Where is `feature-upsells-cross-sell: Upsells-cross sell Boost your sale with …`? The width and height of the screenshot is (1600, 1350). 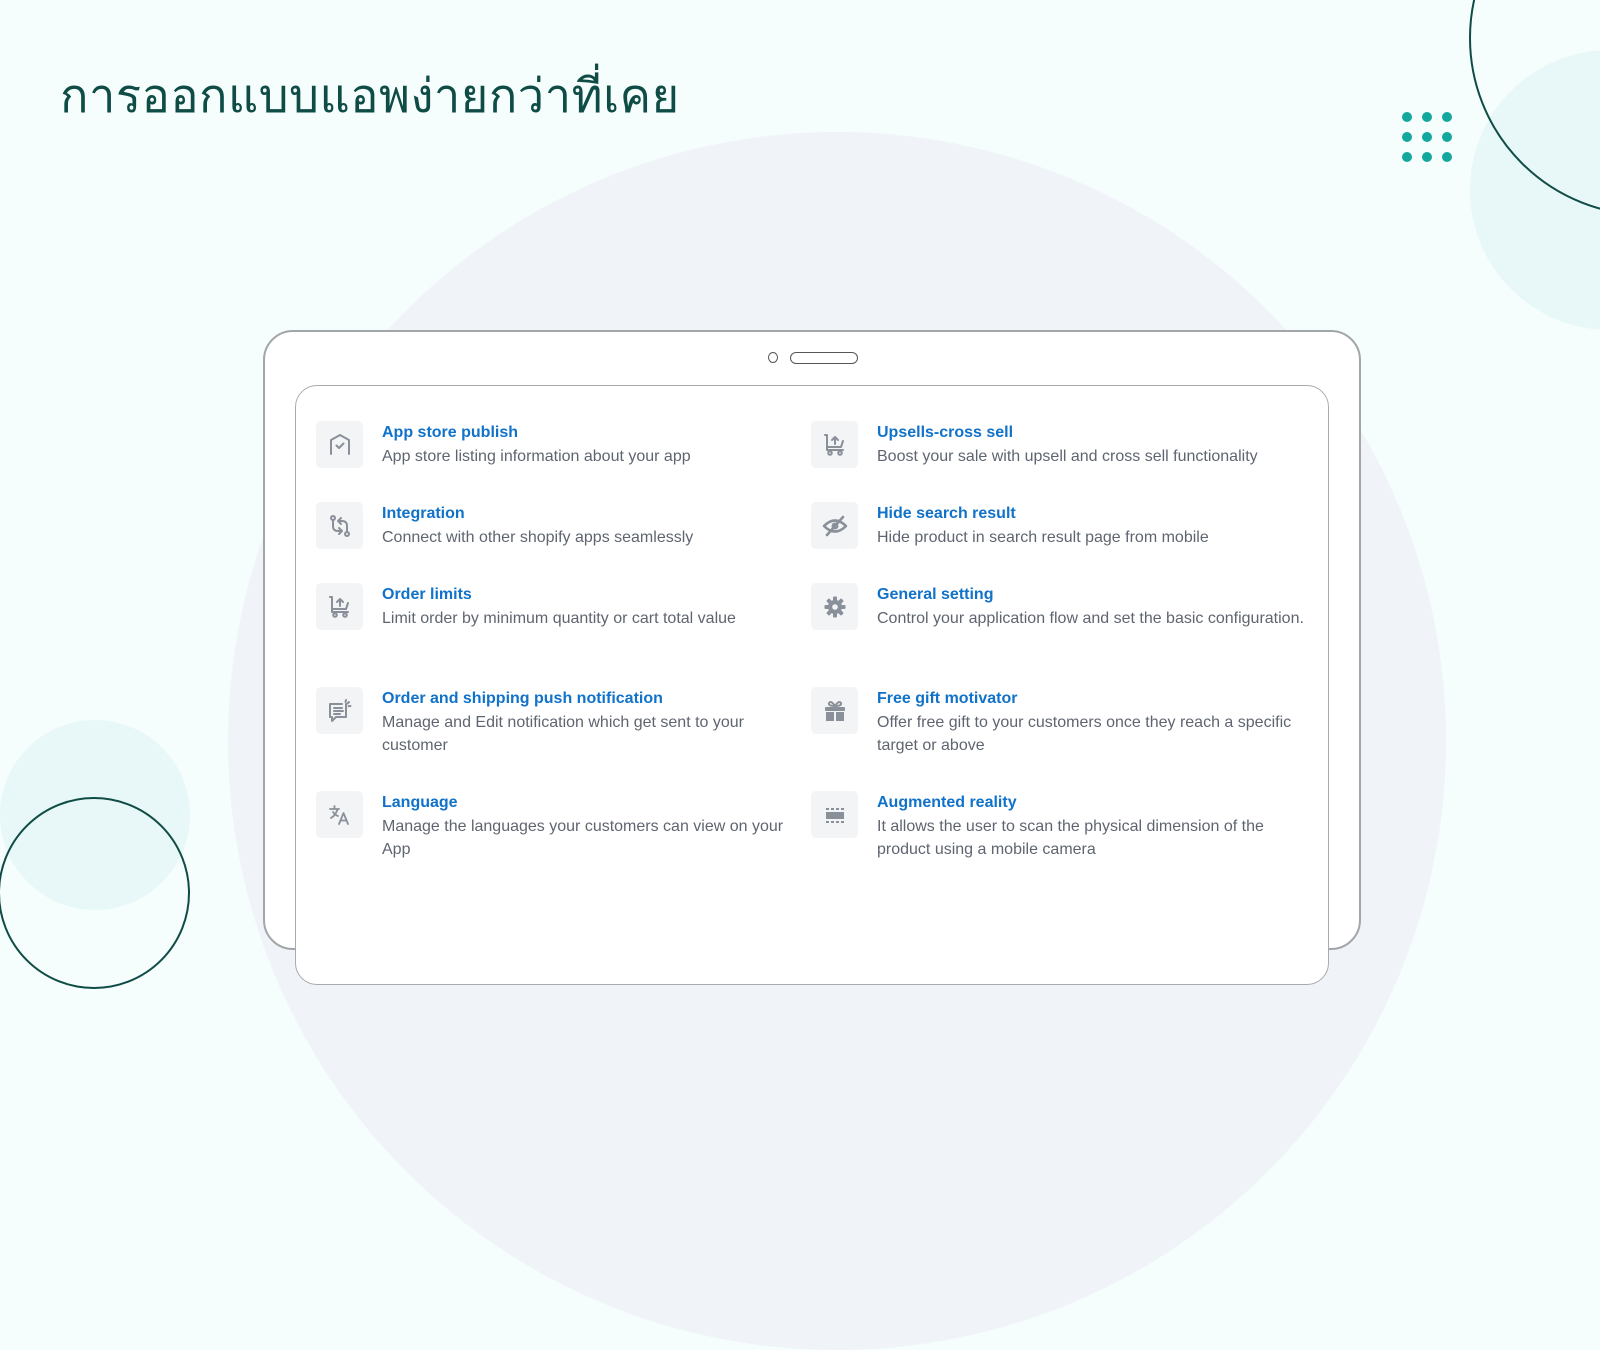
feature-upsells-cross-sell: Upsells-cross sell Boost your sale with … is located at coordinates (1064, 444).